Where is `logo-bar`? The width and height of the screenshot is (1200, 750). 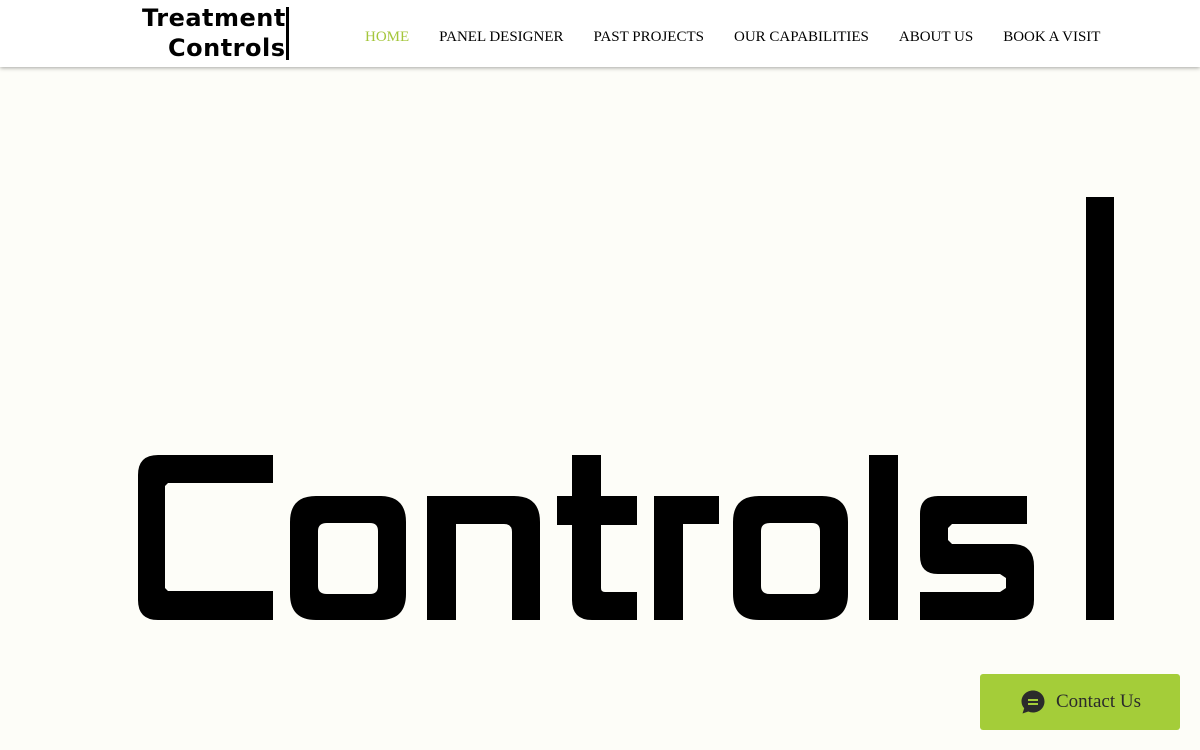
logo-bar is located at coordinates (287, 33).